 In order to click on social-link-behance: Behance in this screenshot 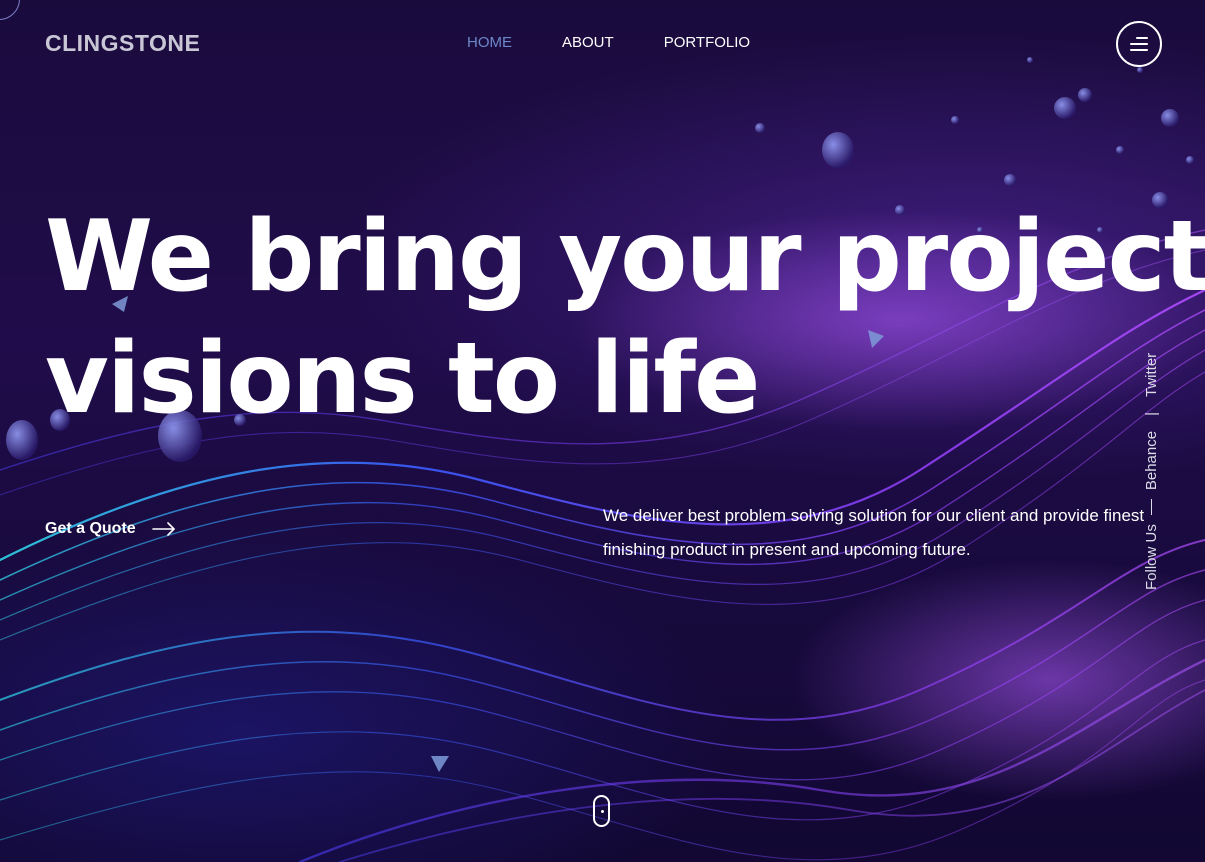, I will do `click(1151, 460)`.